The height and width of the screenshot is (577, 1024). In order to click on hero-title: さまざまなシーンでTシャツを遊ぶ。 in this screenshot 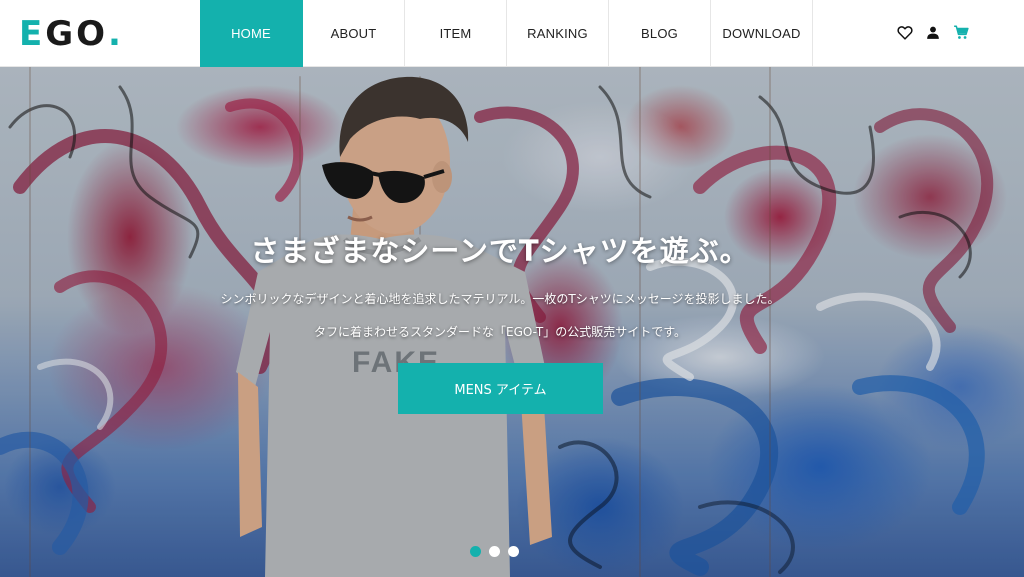, I will do `click(500, 251)`.